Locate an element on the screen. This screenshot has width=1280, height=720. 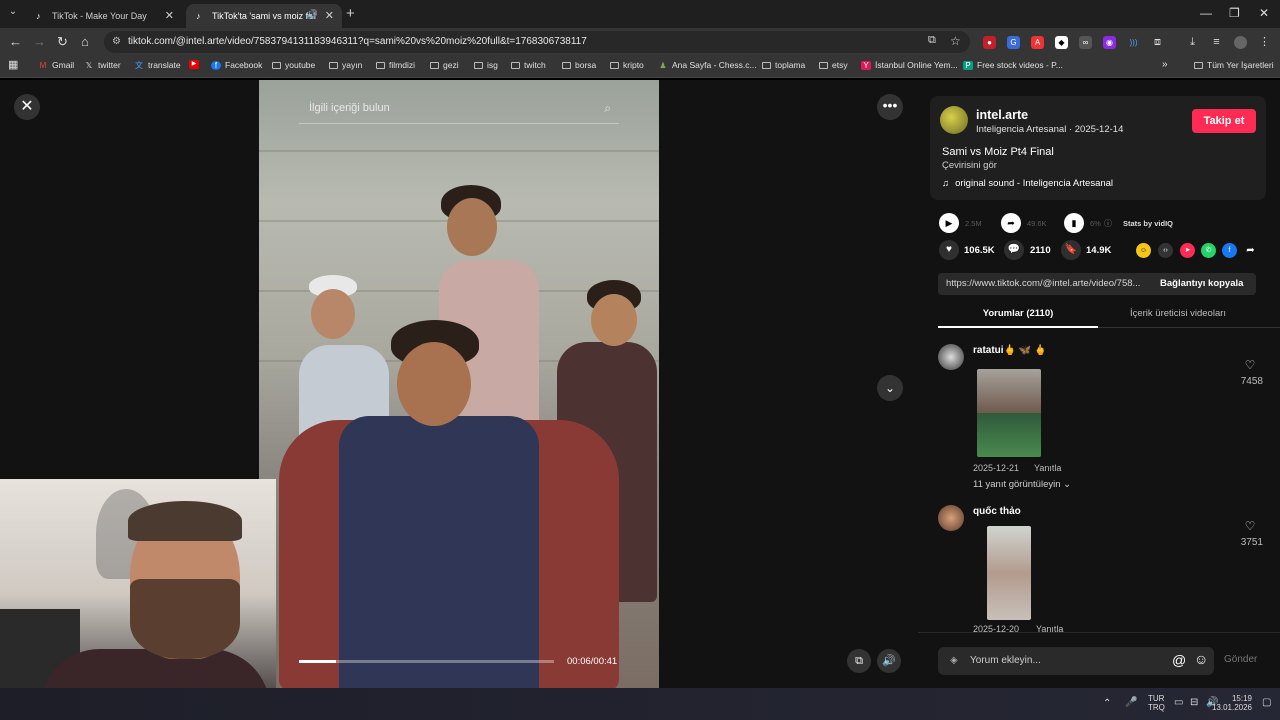
translate-ext-icon: G is located at coordinates (1013, 42).